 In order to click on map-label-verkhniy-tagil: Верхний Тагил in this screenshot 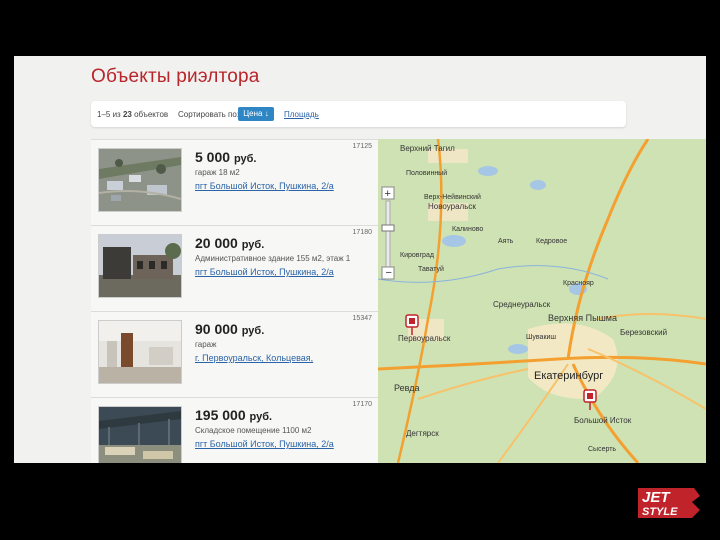, I will do `click(427, 148)`.